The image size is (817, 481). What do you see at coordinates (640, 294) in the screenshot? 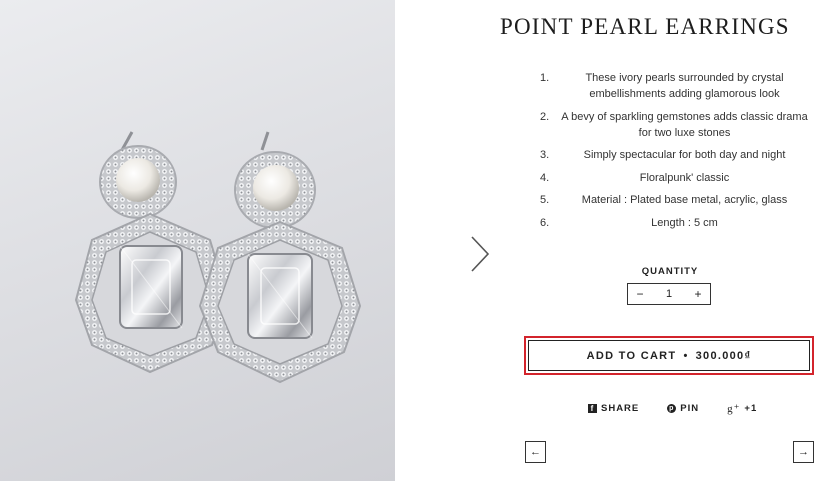
I see `quantity-decrease-button: −` at bounding box center [640, 294].